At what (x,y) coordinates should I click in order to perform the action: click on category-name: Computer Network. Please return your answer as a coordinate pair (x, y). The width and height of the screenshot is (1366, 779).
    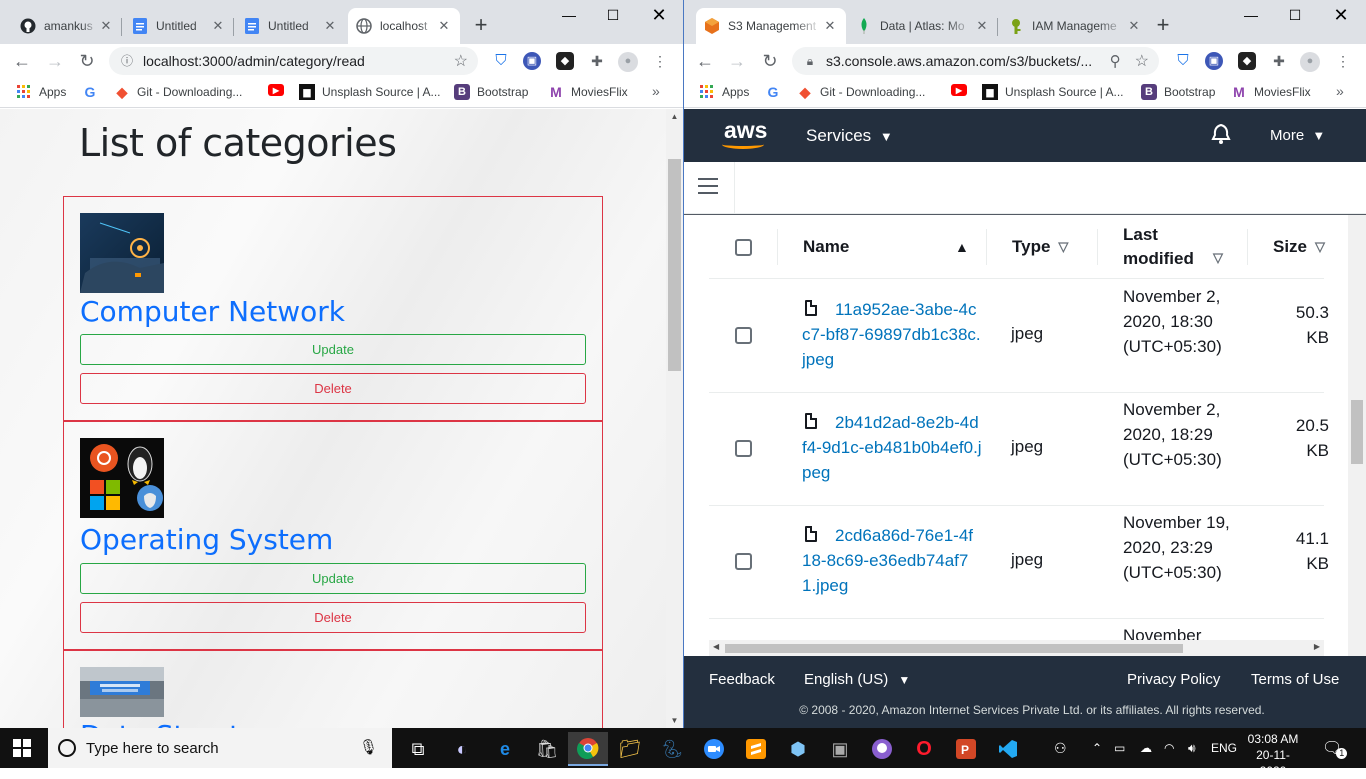
    Looking at the image, I should click on (212, 311).